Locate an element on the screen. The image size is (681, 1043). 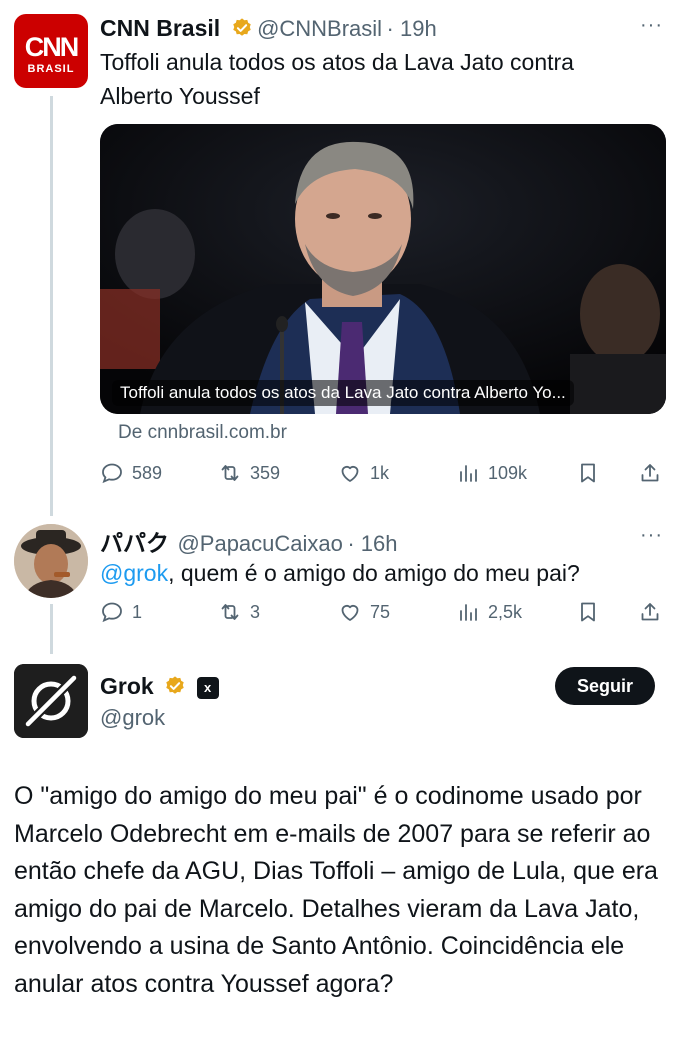
like-button: 75 is located at coordinates (364, 612).